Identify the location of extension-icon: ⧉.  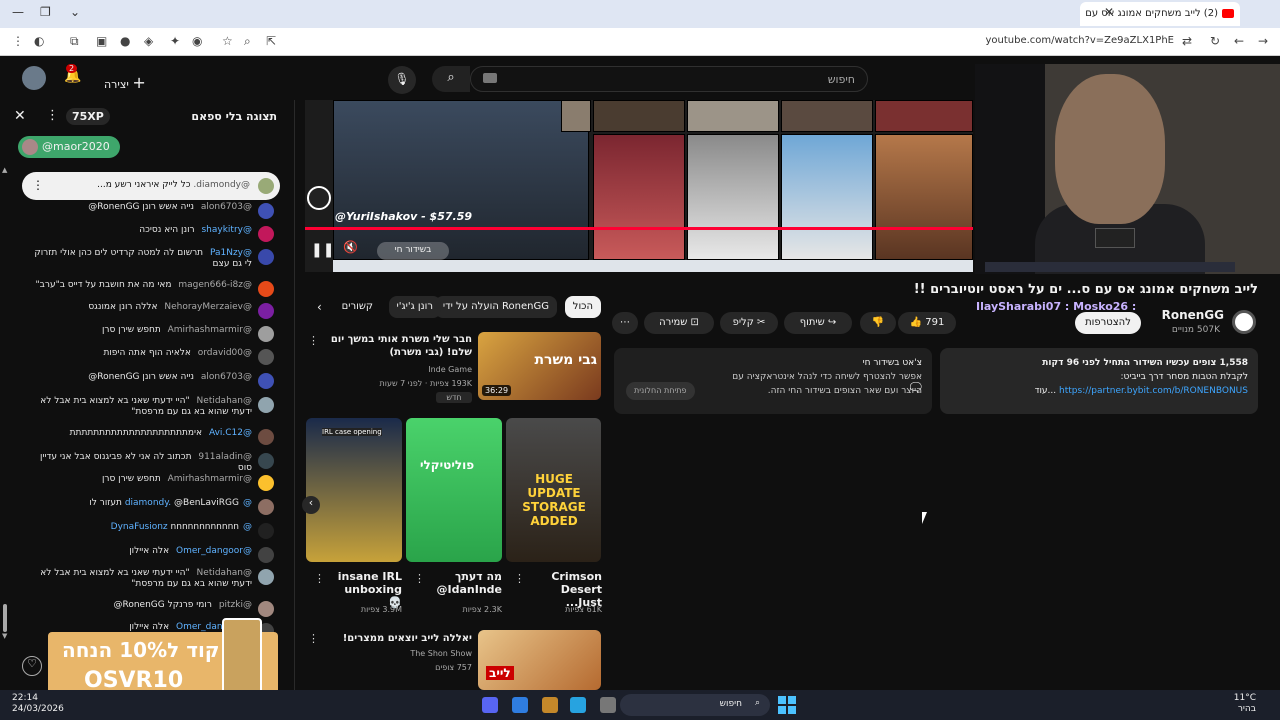
(74, 41).